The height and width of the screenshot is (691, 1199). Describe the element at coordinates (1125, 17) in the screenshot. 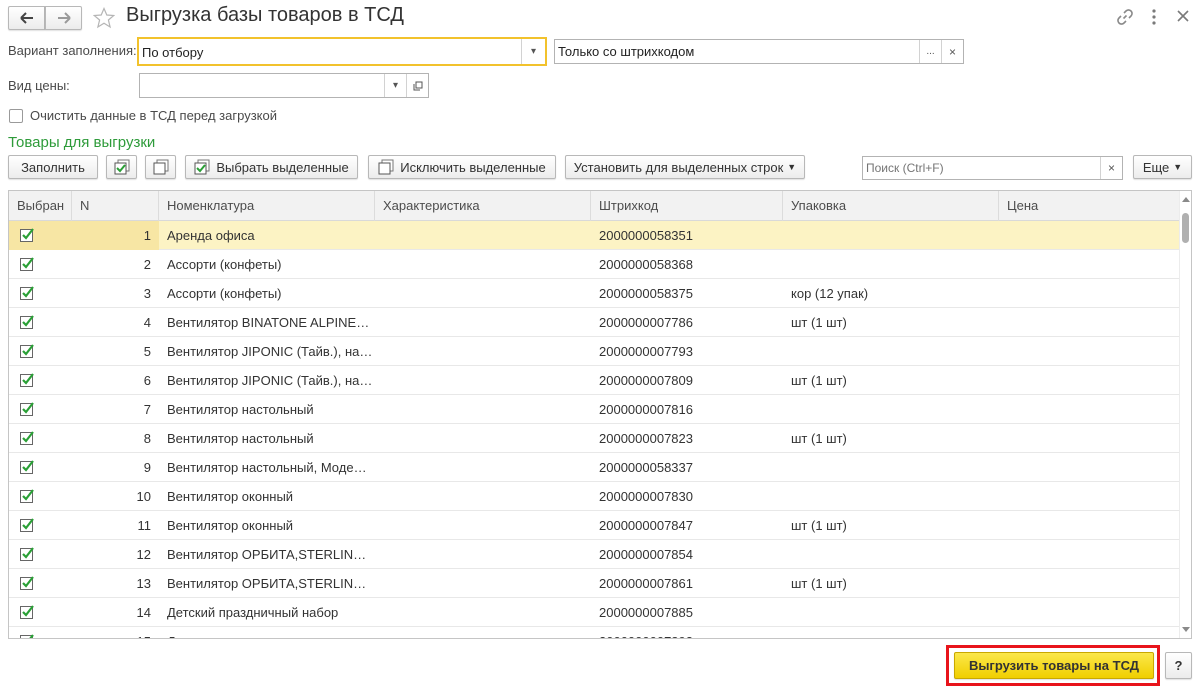

I see `link-icon` at that location.